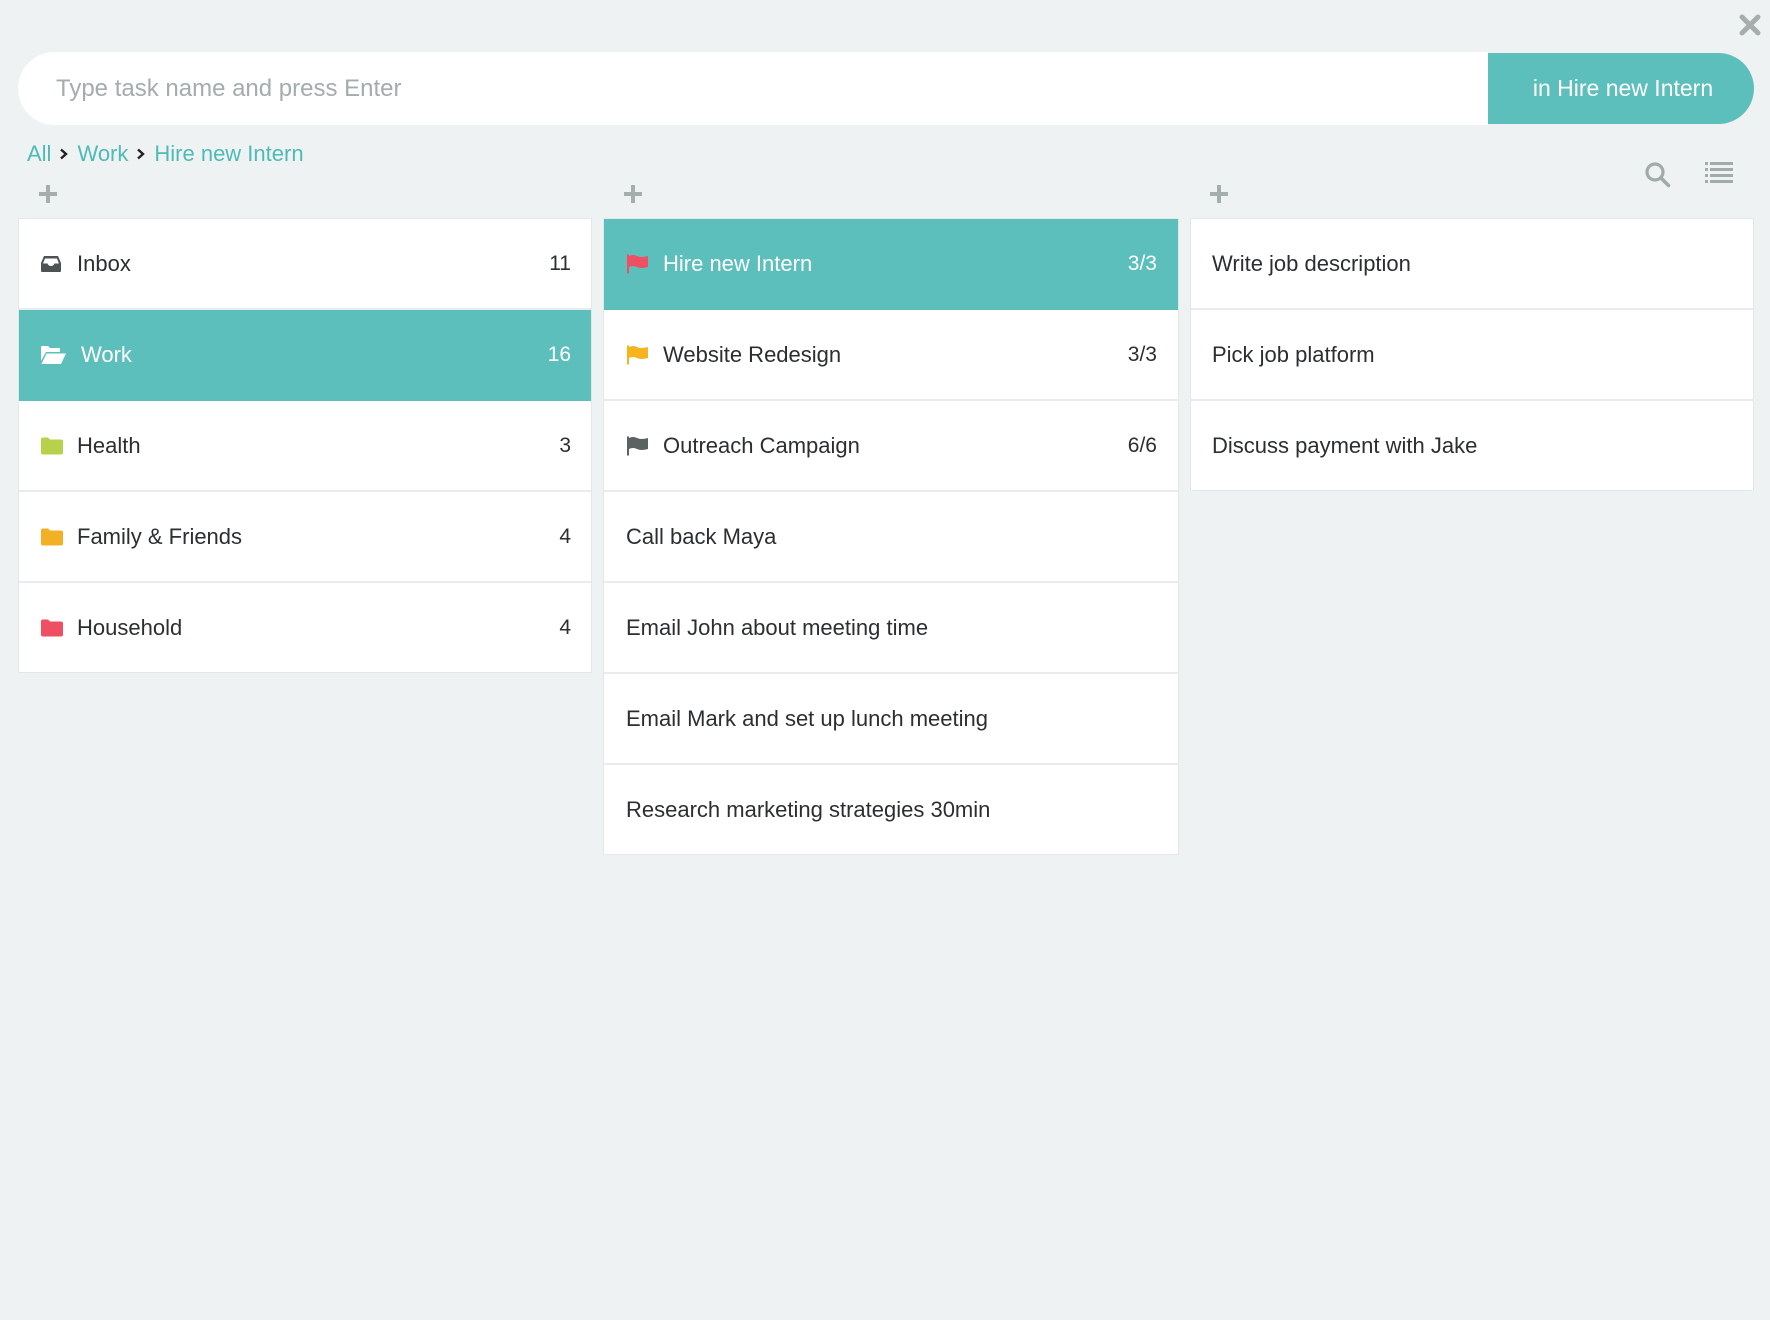 This screenshot has height=1320, width=1770. I want to click on search-icon, so click(1658, 175).